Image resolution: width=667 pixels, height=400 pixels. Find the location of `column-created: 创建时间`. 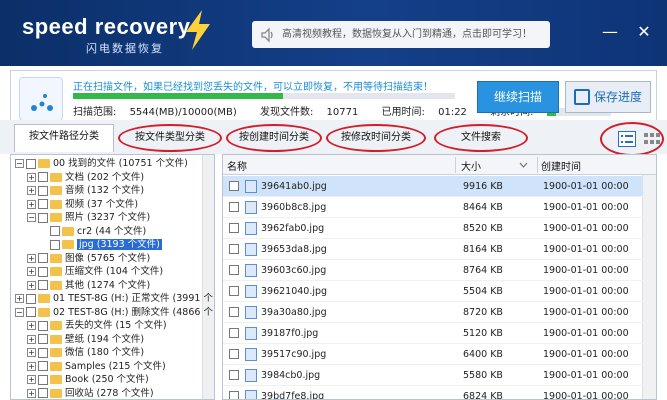

column-created: 创建时间 is located at coordinates (561, 165).